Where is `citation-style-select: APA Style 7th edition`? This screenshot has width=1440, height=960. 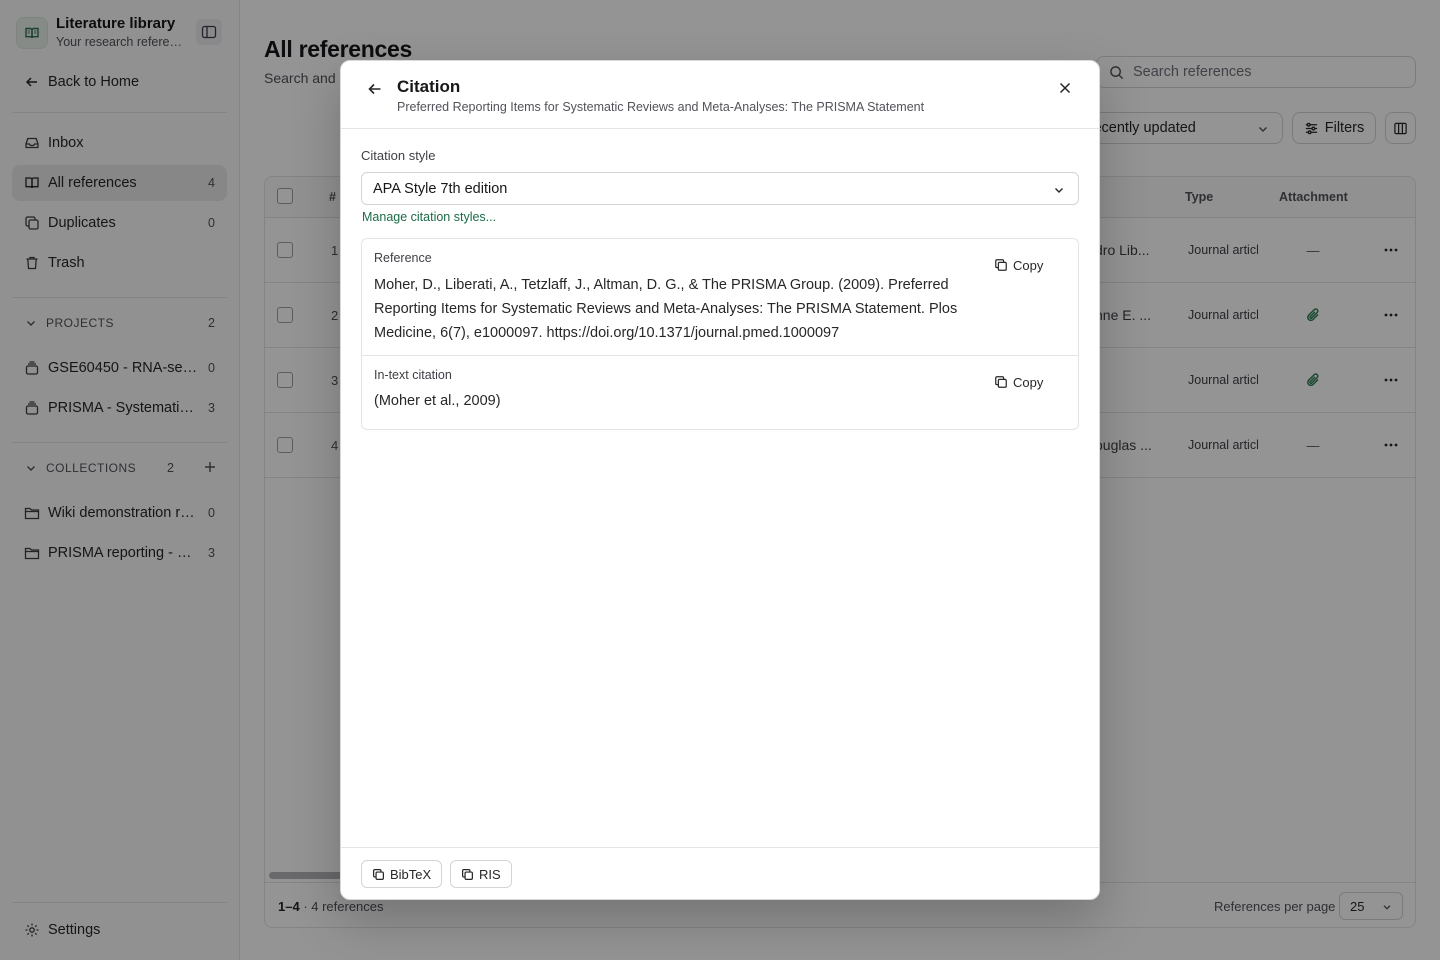 citation-style-select: APA Style 7th edition is located at coordinates (720, 188).